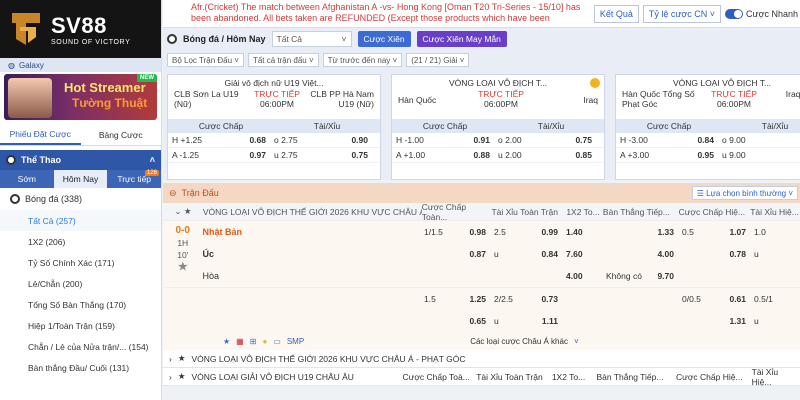 This screenshot has width=800, height=400. I want to click on matches-section-header: ⊖ Trận Đấu ☰ Lựa chọn bình thường ˅, so click(481, 193).